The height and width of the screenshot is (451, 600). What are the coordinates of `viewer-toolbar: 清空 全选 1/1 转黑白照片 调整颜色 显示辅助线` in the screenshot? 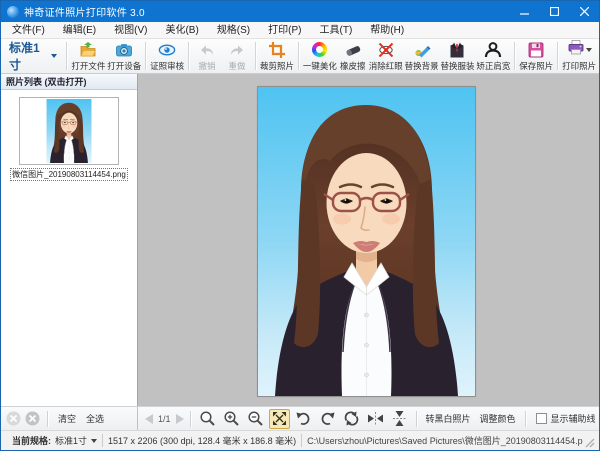 It's located at (300, 418).